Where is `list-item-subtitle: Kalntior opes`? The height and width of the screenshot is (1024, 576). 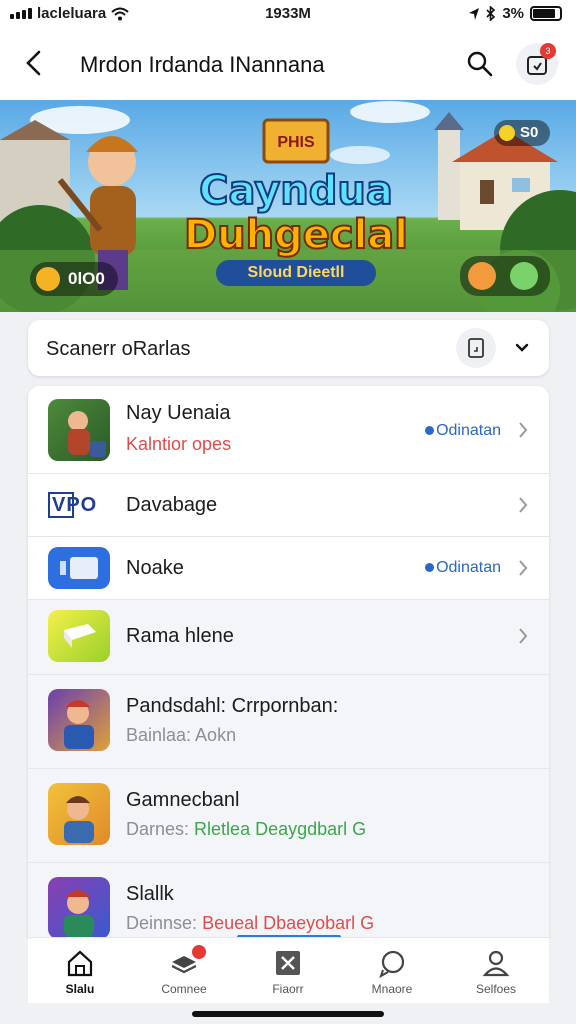 list-item-subtitle: Kalntior opes is located at coordinates (179, 444).